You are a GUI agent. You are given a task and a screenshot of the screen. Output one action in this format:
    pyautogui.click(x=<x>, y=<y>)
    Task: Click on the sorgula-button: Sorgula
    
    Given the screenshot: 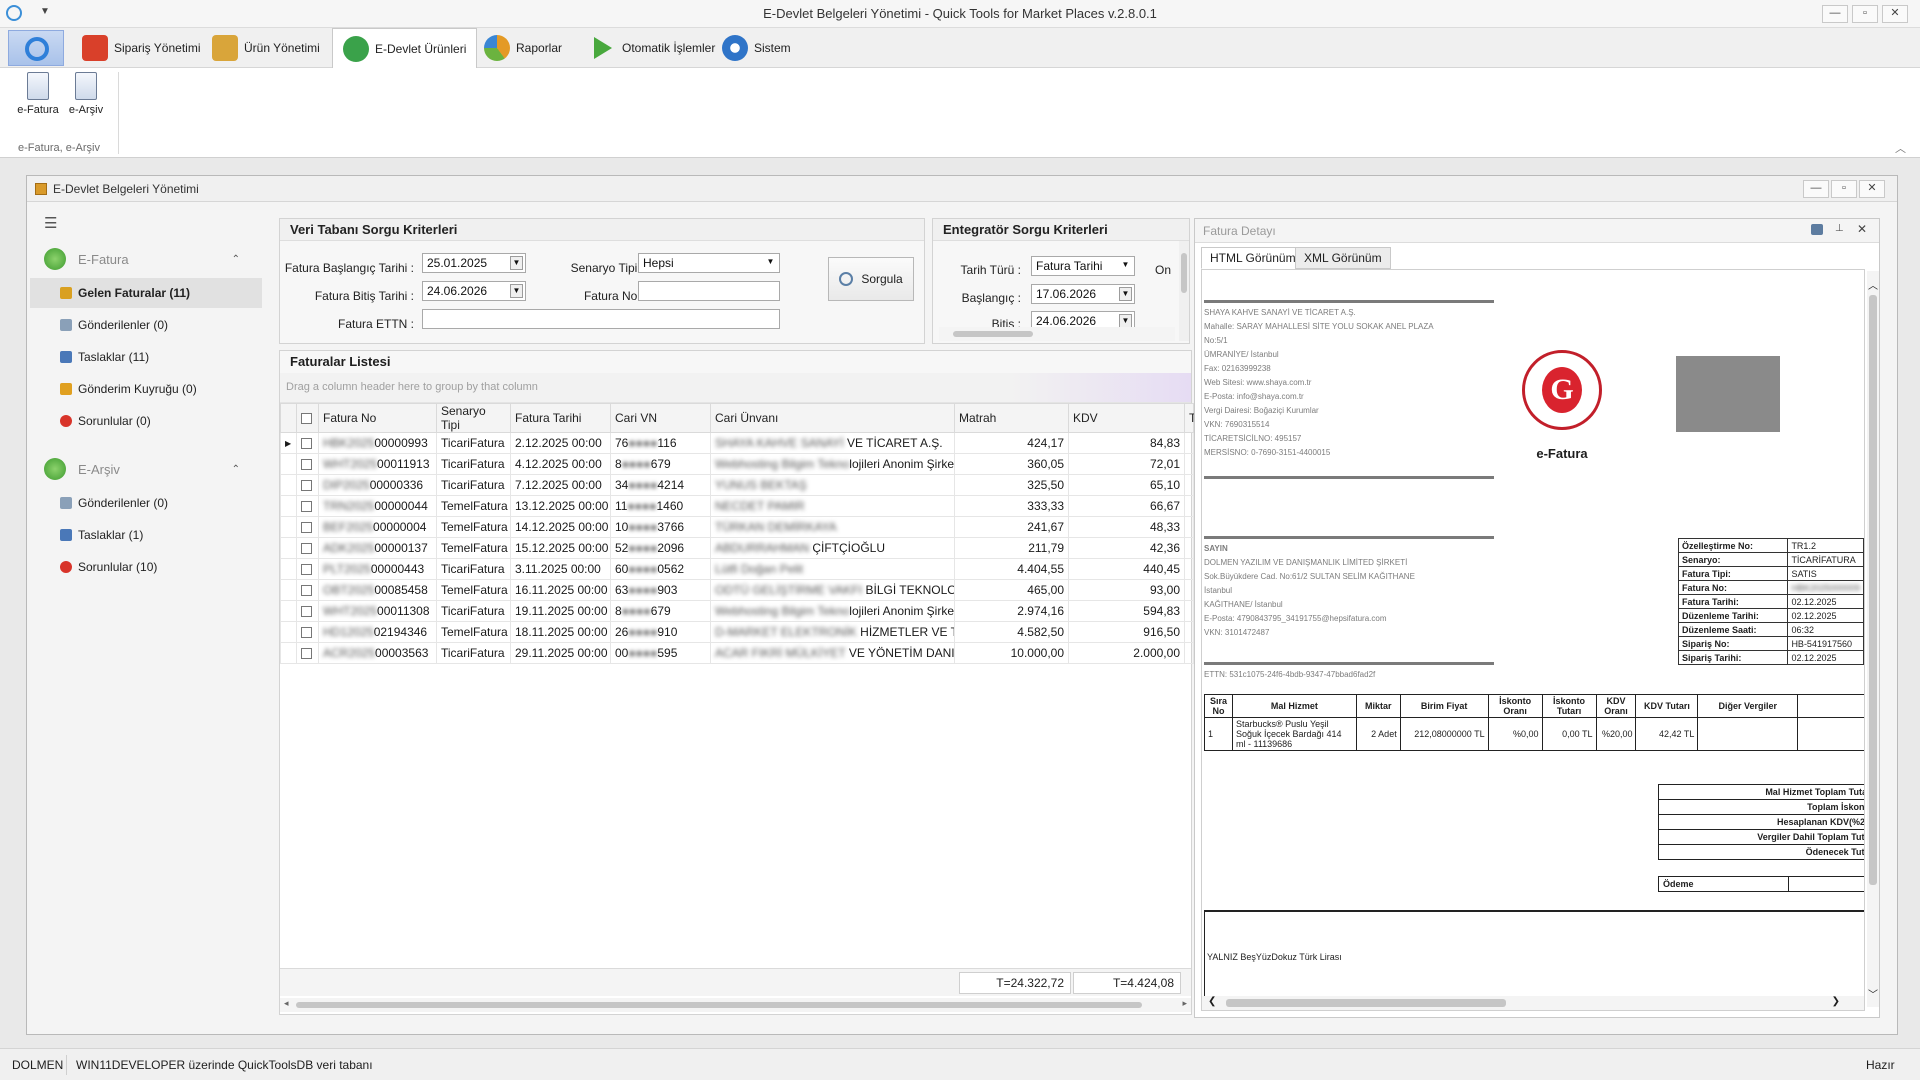 What is the action you would take?
    pyautogui.click(x=871, y=279)
    